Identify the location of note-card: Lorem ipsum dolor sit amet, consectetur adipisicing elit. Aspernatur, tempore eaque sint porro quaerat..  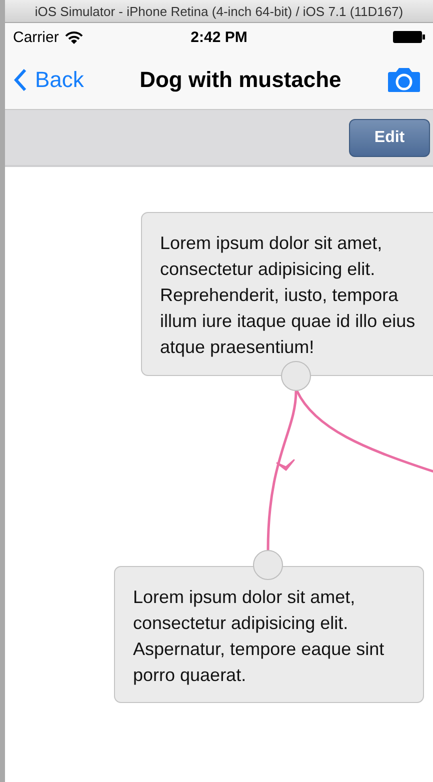
(269, 634).